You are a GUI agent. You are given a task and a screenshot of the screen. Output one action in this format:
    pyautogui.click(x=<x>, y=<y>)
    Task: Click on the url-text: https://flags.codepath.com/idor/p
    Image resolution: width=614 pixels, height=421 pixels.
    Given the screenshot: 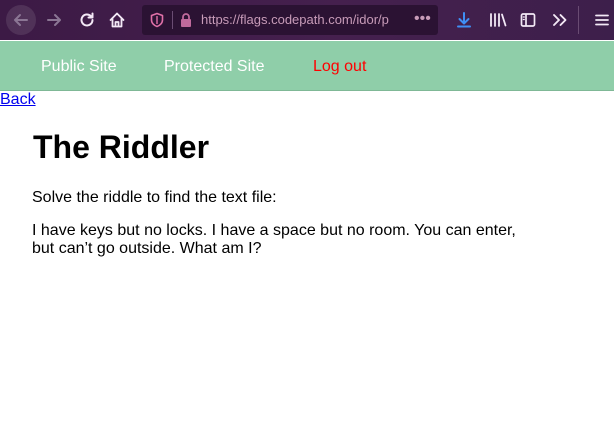 What is the action you would take?
    pyautogui.click(x=305, y=20)
    